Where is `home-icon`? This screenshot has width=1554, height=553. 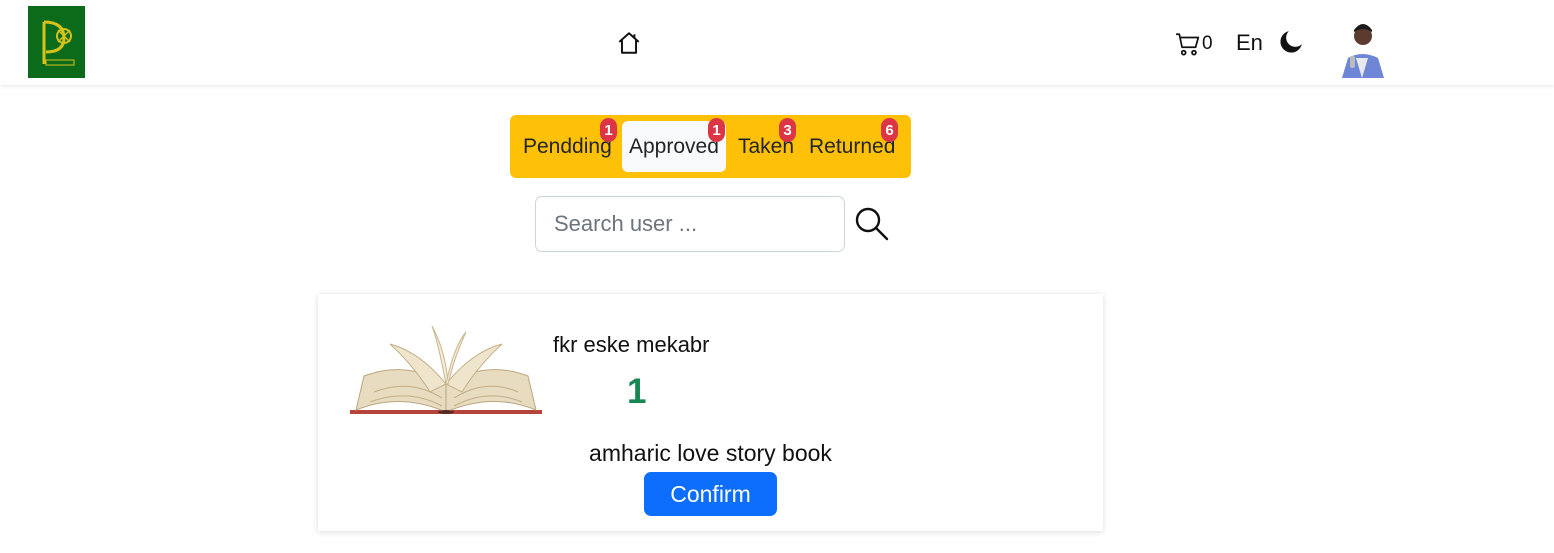
home-icon is located at coordinates (629, 43).